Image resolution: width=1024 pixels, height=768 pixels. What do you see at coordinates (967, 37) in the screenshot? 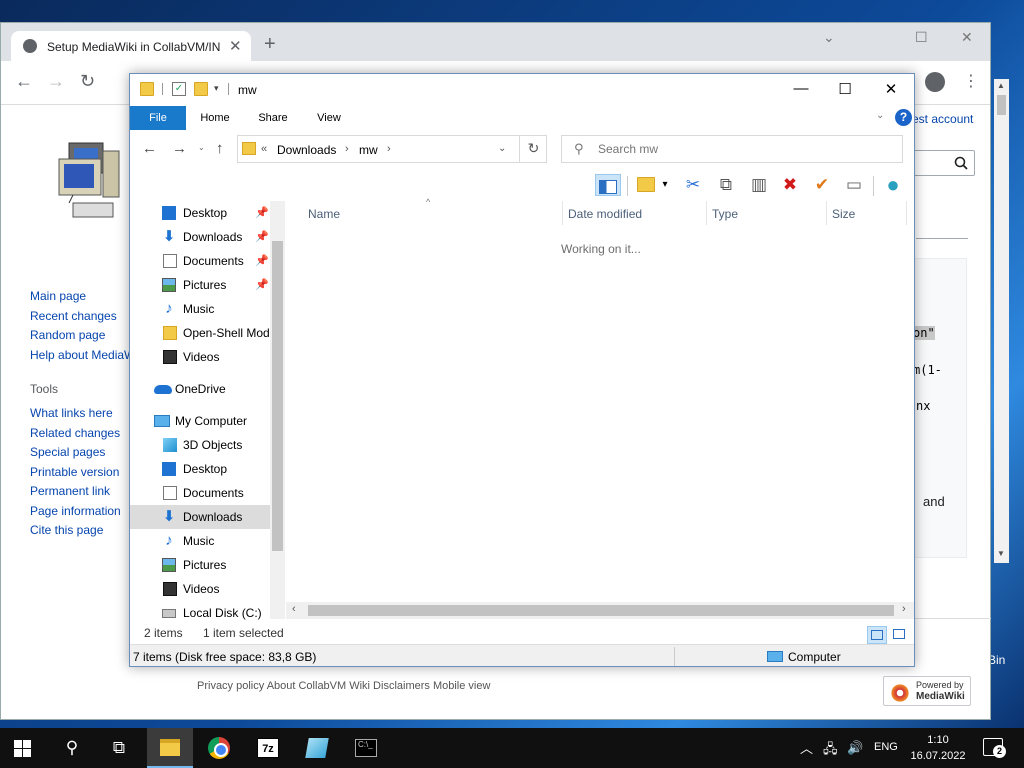
I see `chrome-close-button: ✕` at bounding box center [967, 37].